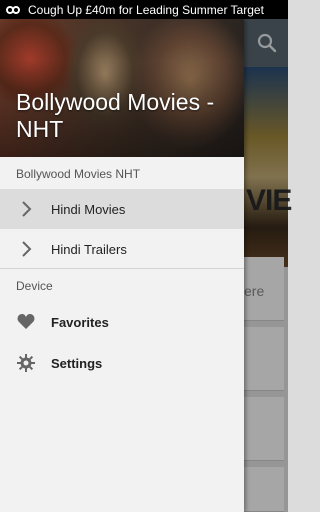 The height and width of the screenshot is (512, 320). I want to click on notification-text: Cough Up £40m for Leading Summer Target, so click(146, 9).